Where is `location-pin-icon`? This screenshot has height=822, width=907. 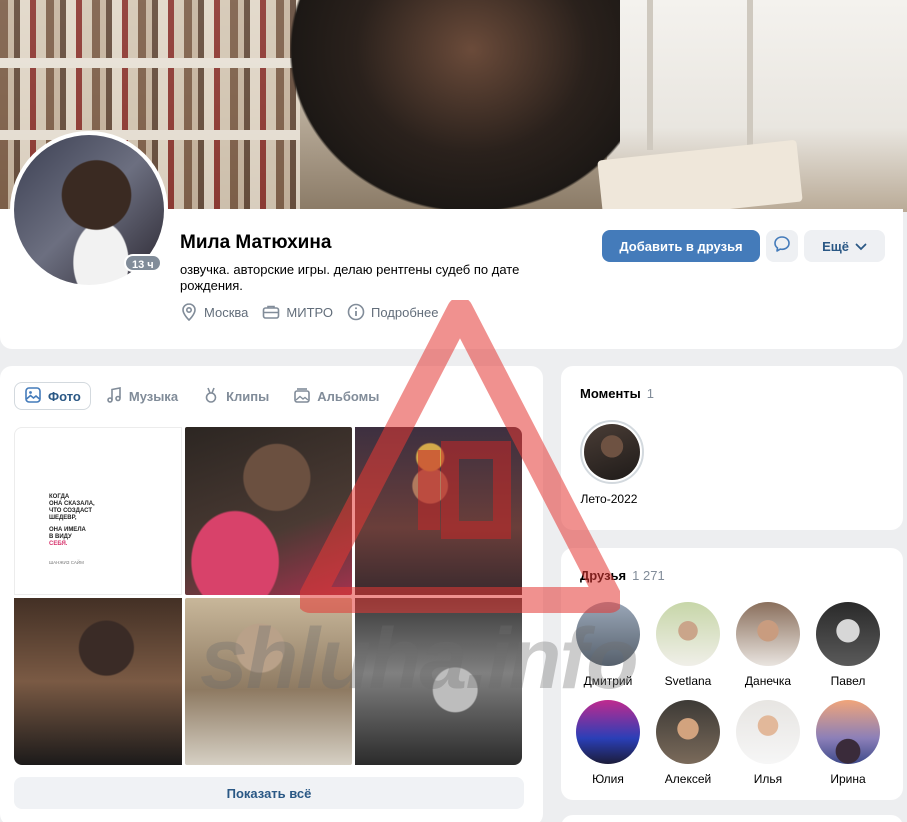
location-pin-icon is located at coordinates (189, 312).